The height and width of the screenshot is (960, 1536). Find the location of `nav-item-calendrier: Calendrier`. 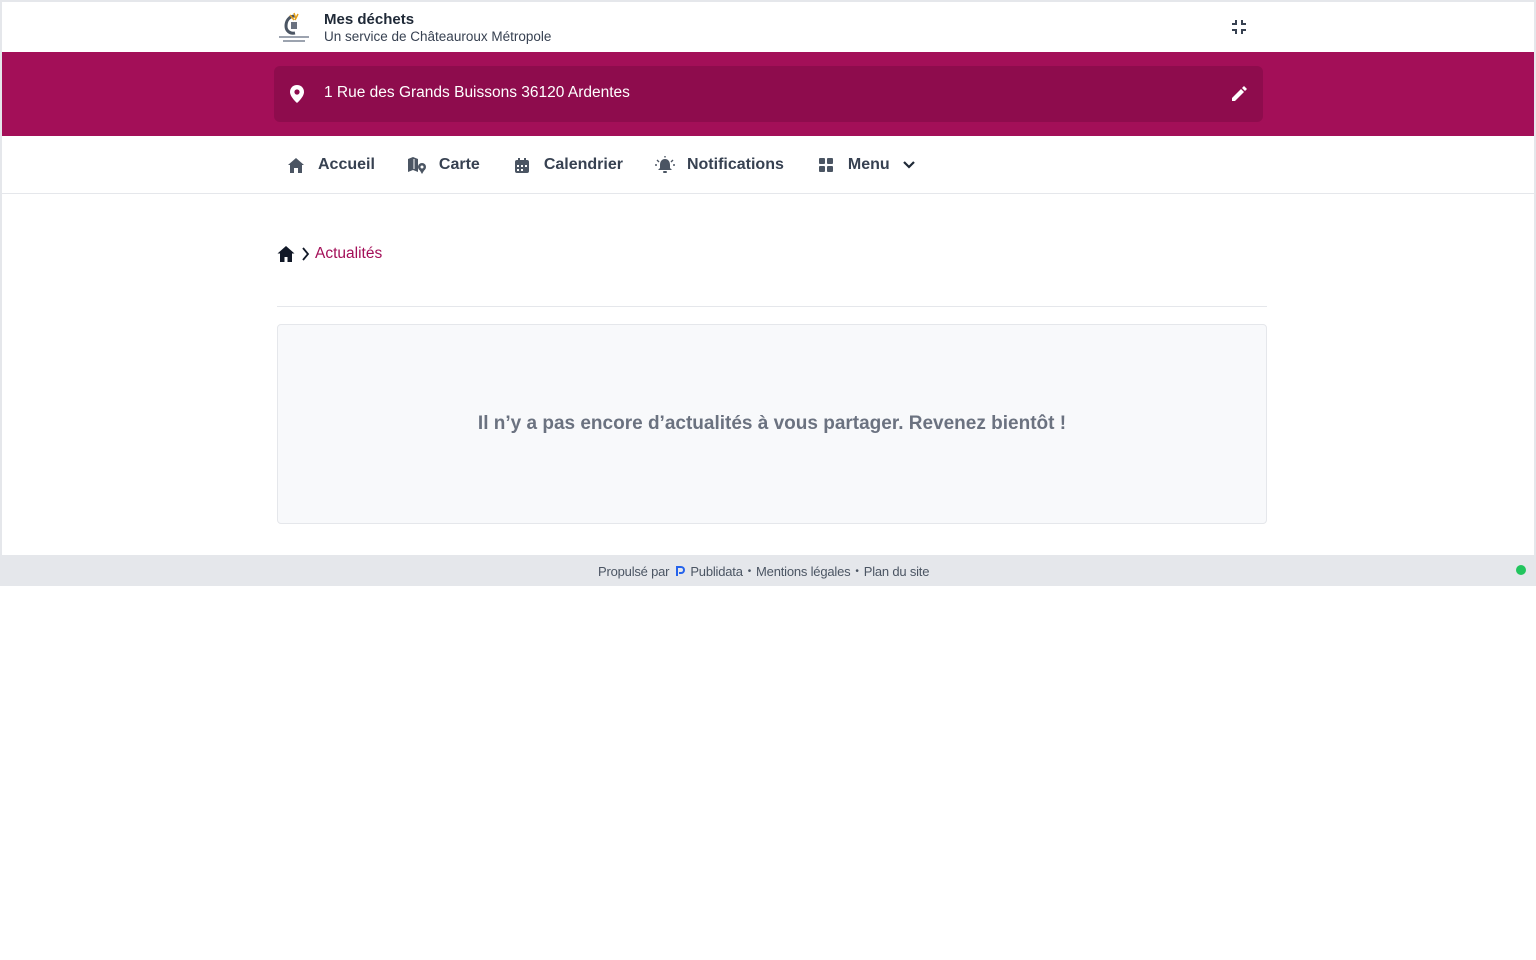

nav-item-calendrier: Calendrier is located at coordinates (567, 165).